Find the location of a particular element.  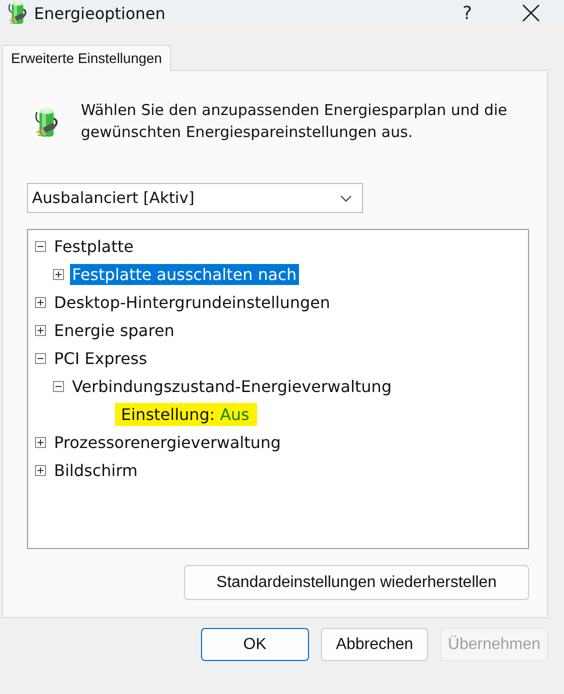

tree-item: PCI Express is located at coordinates (101, 358).